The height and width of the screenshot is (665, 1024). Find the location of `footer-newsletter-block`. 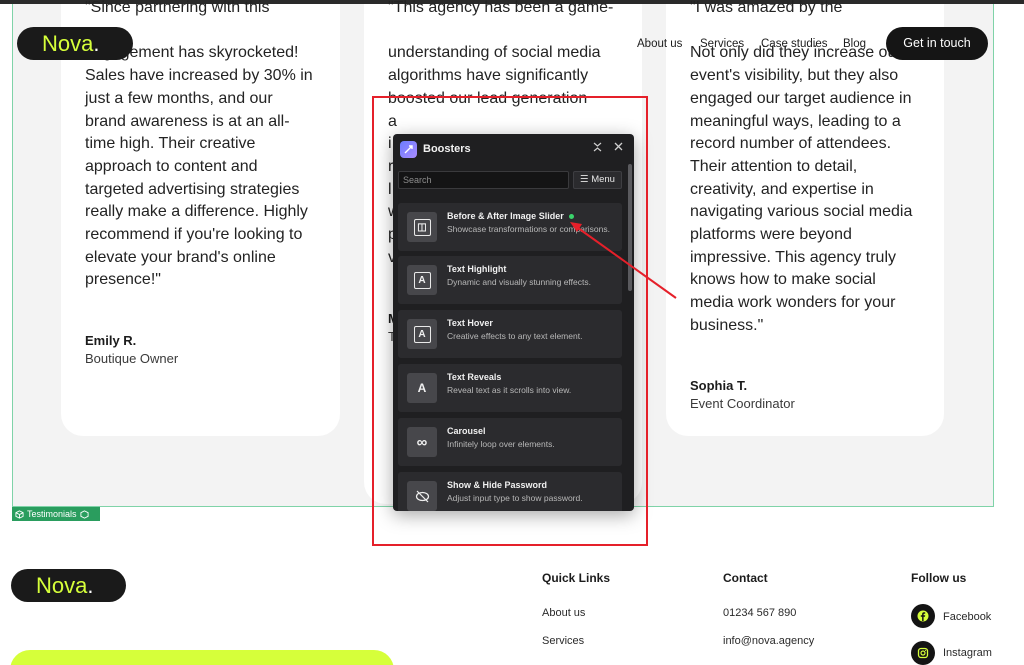

footer-newsletter-block is located at coordinates (202, 657).